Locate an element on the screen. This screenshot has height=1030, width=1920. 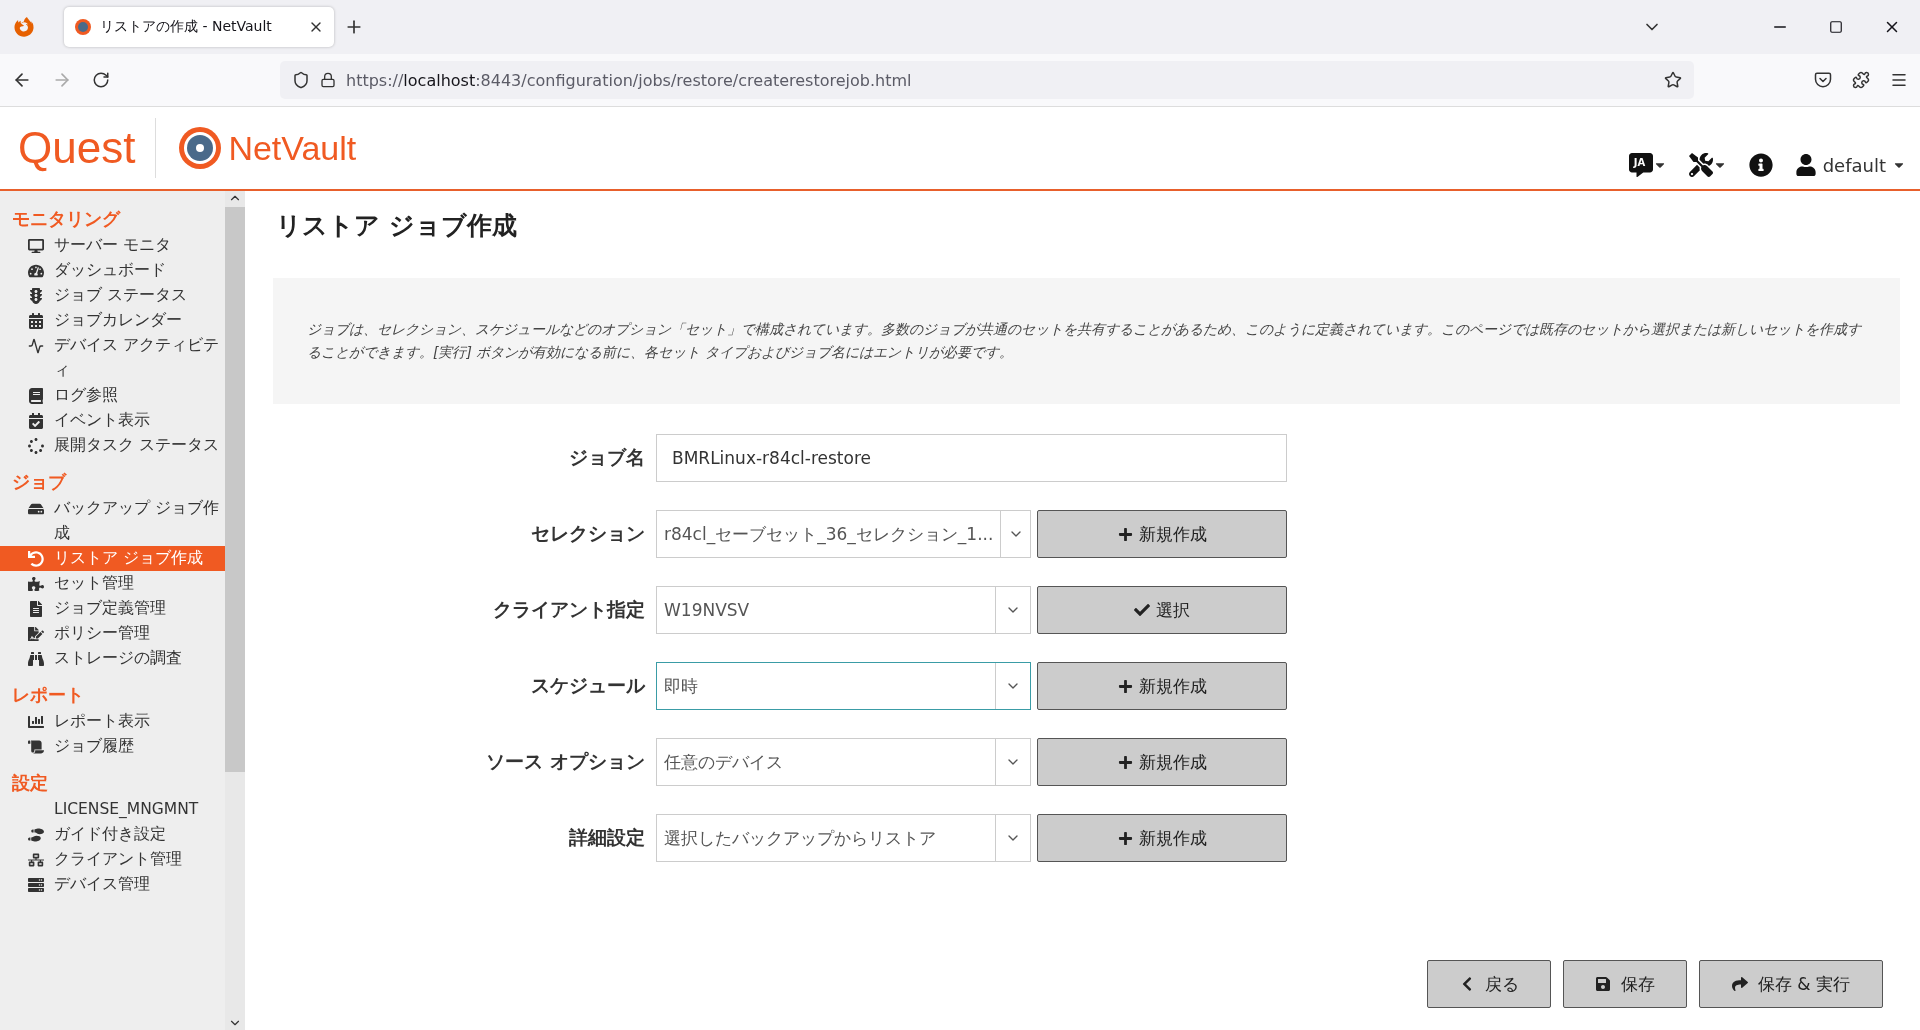
tools-menu is located at coordinates (1707, 165).